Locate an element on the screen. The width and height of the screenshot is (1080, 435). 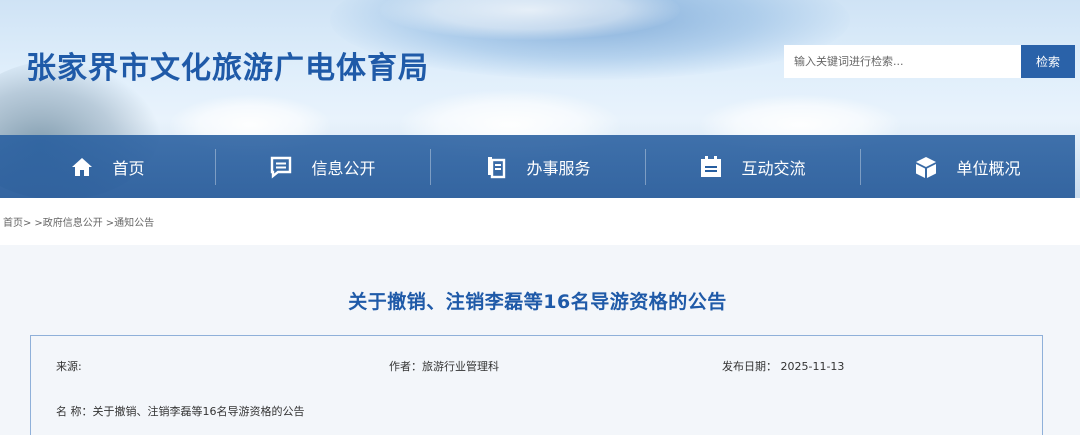
nav-item-label: 办事服务 is located at coordinates (558, 168).